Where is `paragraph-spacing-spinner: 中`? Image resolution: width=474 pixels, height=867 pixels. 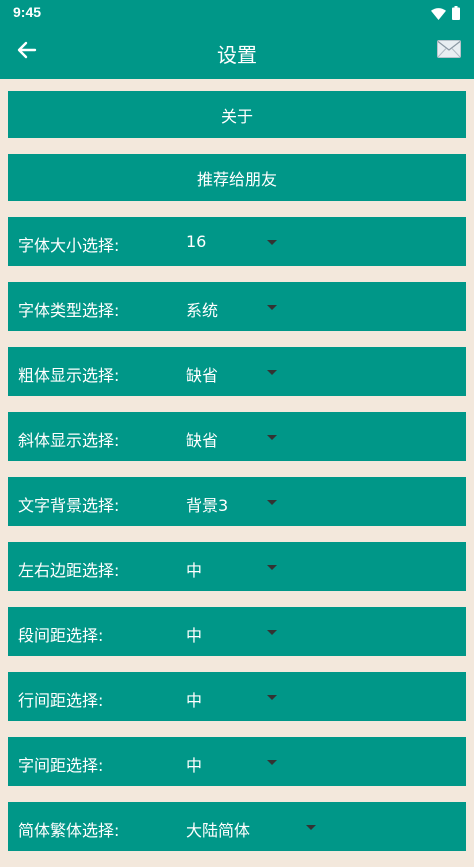
paragraph-spacing-spinner: 中 is located at coordinates (235, 631).